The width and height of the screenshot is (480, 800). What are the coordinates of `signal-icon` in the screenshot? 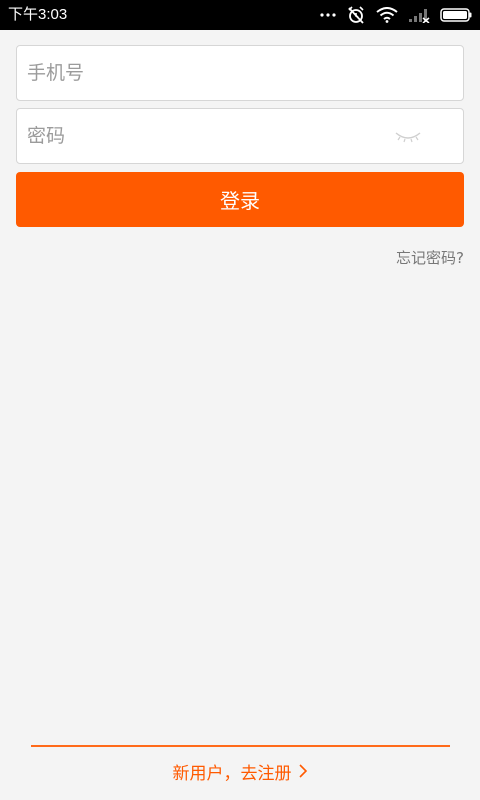 It's located at (419, 15).